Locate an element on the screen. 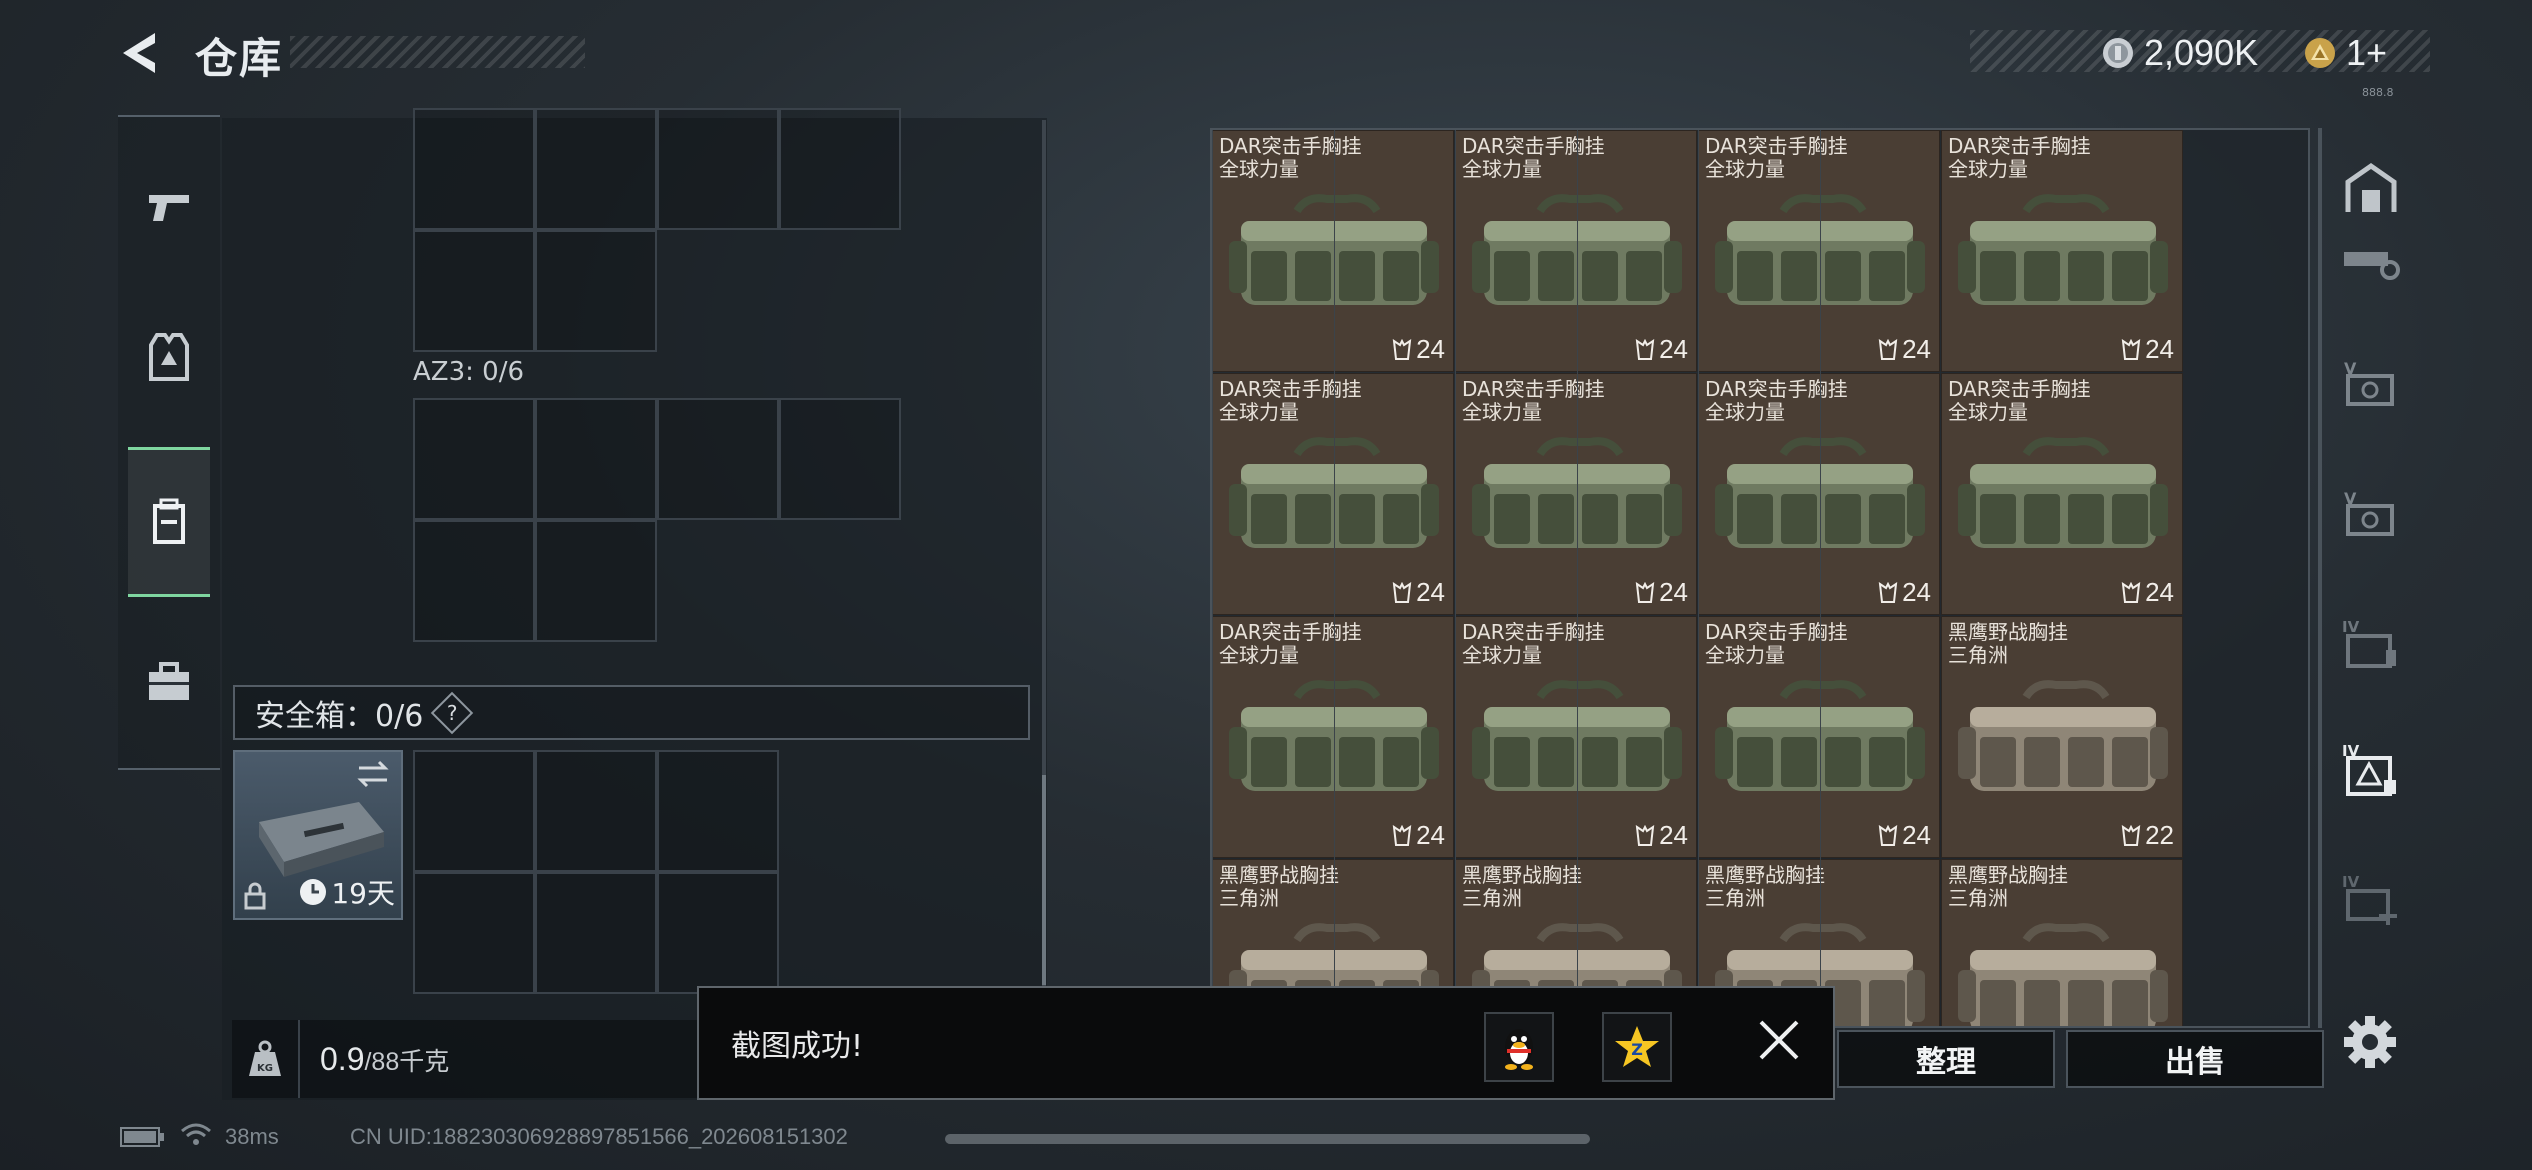 This screenshot has height=1170, width=2532. svg-text: KG is located at coordinates (265, 1068).